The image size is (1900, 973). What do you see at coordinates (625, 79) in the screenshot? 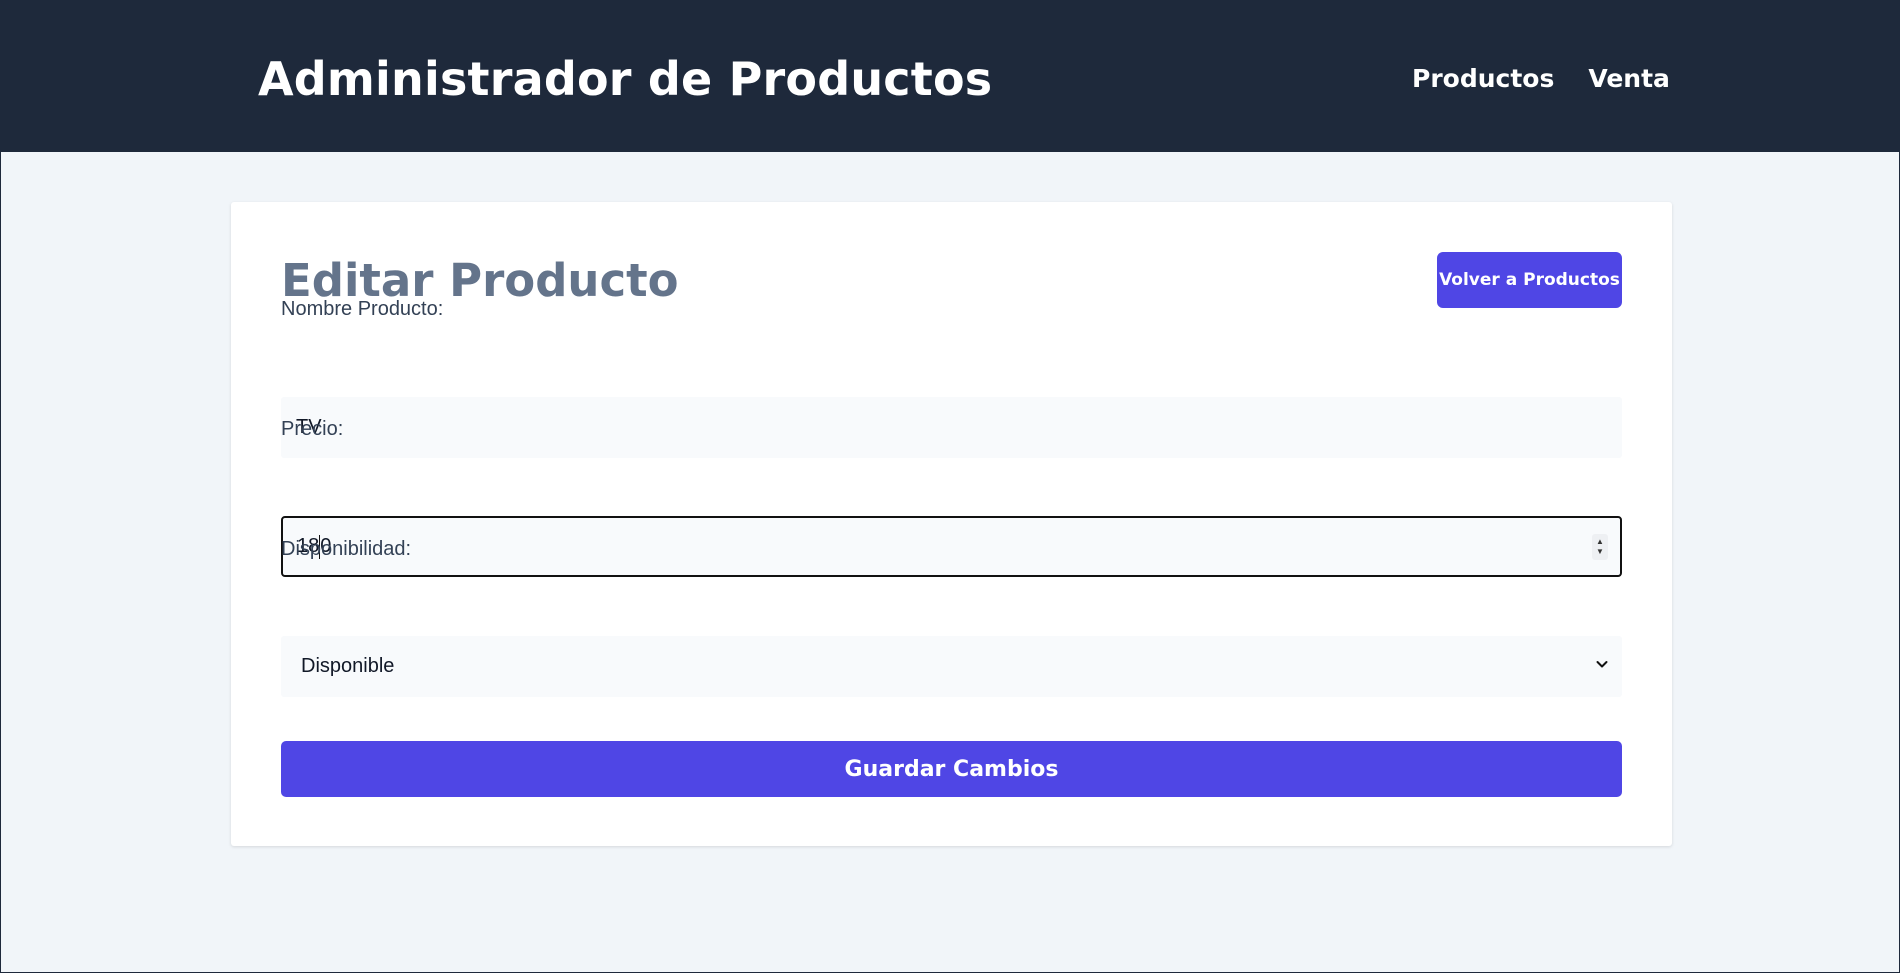
I see `app-title: Administrador de Productos` at bounding box center [625, 79].